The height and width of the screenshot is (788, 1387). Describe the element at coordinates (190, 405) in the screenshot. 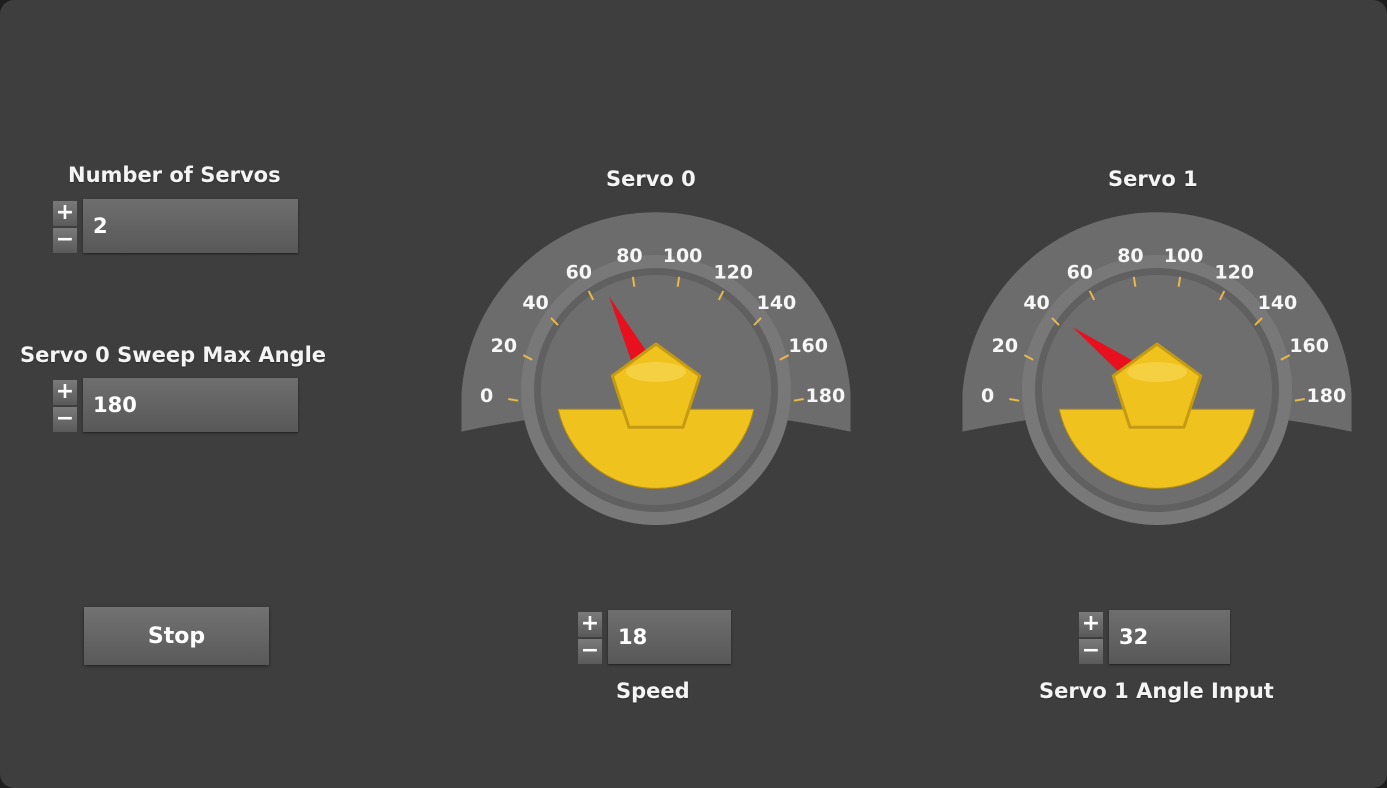

I see `sweep-max-input: 180` at that location.